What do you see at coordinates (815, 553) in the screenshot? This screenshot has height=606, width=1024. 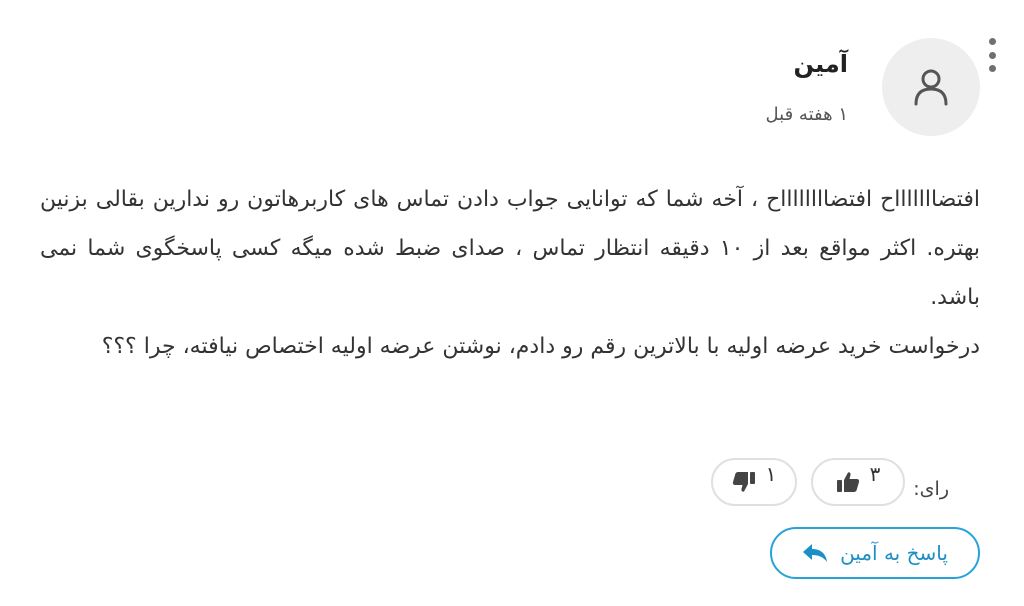 I see `reply-arrow-icon` at bounding box center [815, 553].